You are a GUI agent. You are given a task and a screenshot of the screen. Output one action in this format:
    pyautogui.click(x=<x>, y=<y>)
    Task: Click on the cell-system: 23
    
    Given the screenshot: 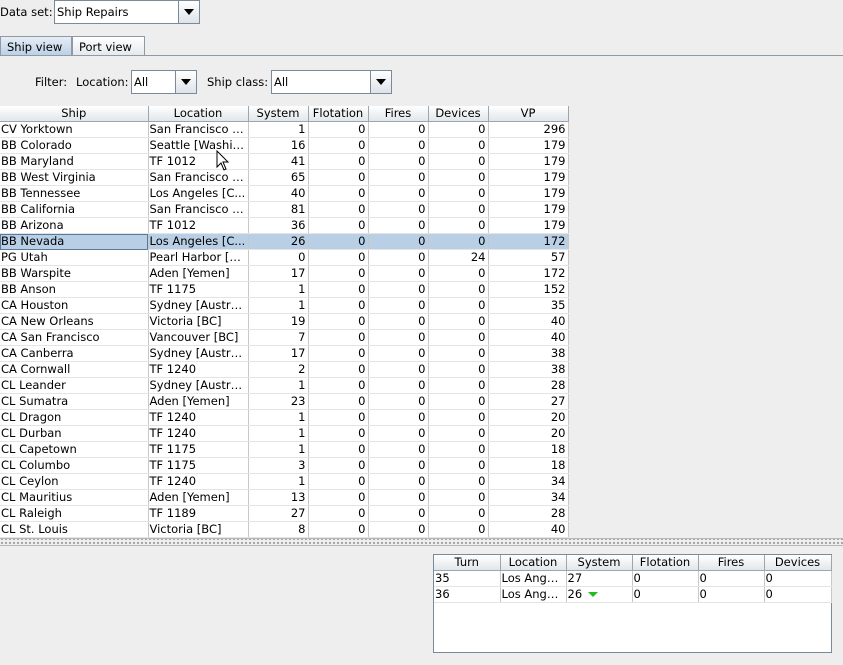 What is the action you would take?
    pyautogui.click(x=278, y=401)
    